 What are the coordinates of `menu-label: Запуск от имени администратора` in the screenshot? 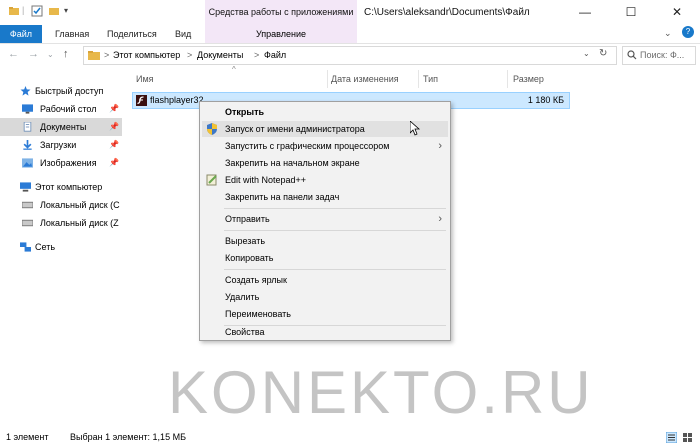 It's located at (295, 129).